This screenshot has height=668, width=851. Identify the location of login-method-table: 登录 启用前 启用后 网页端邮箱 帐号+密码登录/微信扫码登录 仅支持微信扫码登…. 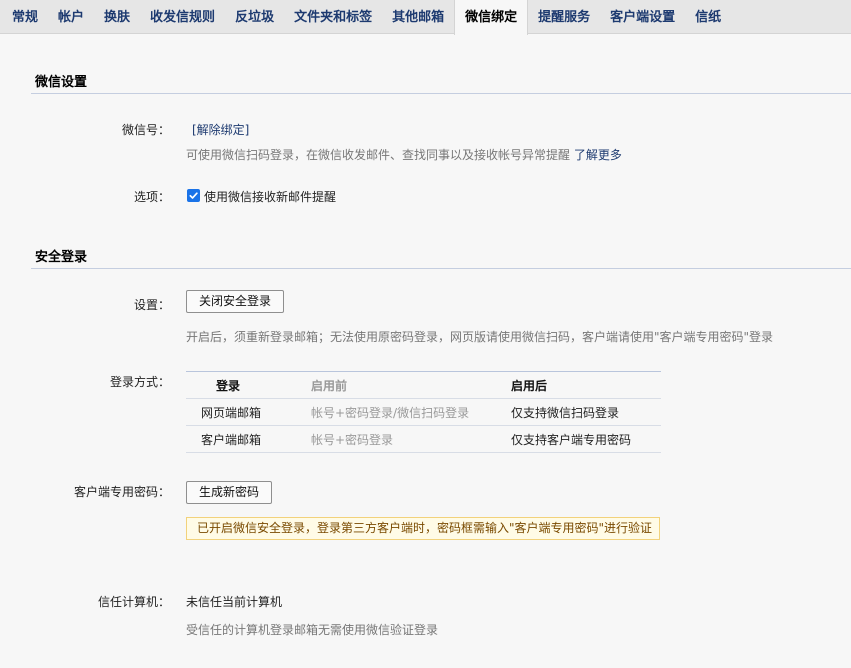
(423, 412).